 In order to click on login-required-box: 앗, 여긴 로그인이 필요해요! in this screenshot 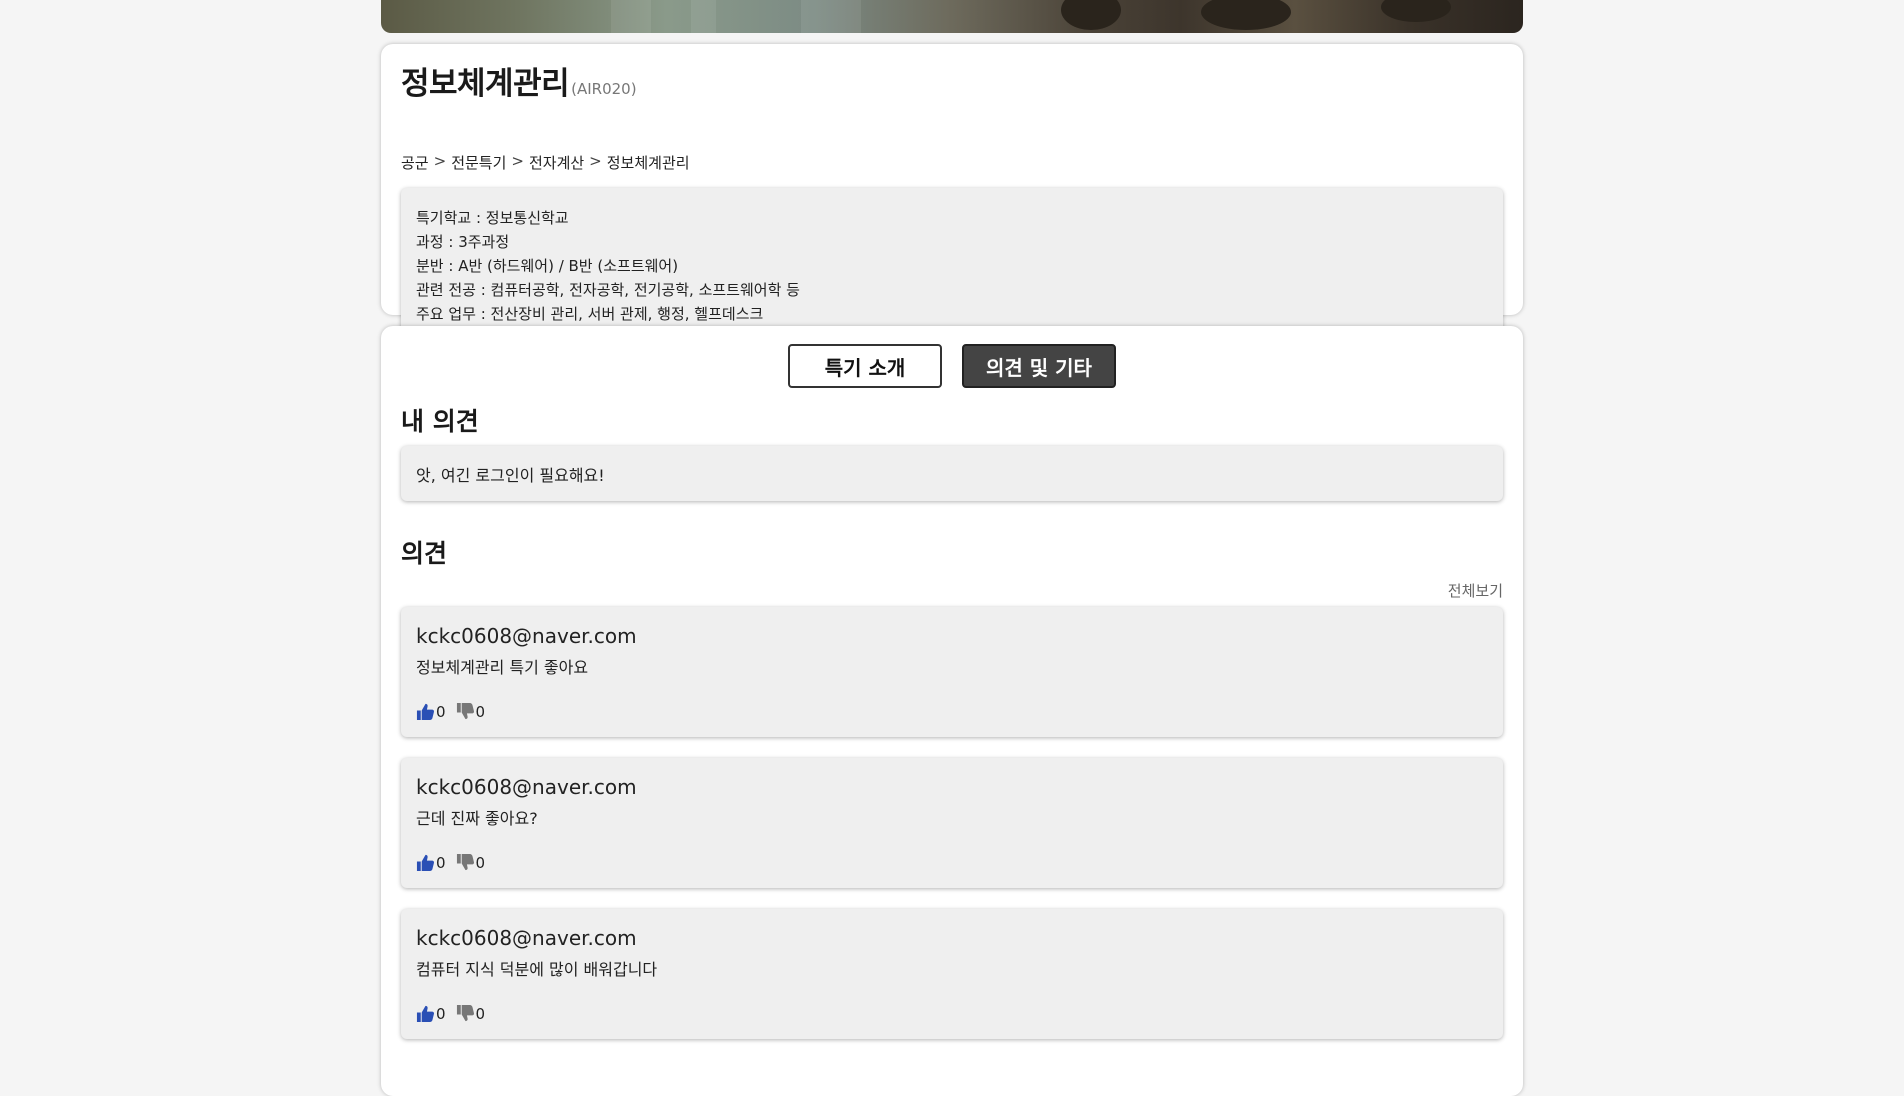, I will do `click(952, 473)`.